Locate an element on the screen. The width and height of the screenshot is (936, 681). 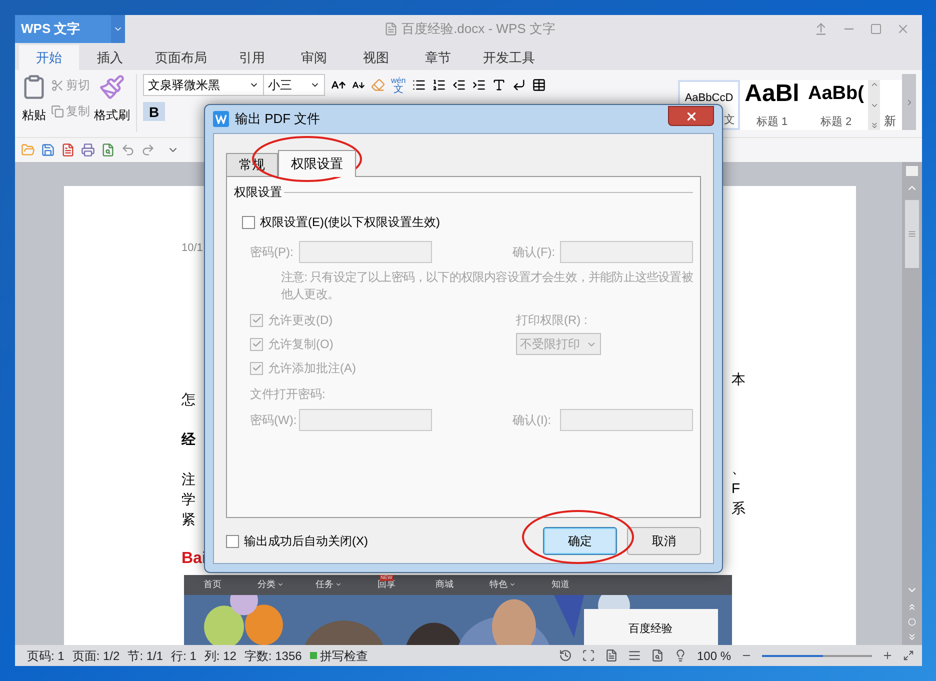
ribbon-tab: 开始 is located at coordinates (49, 57).